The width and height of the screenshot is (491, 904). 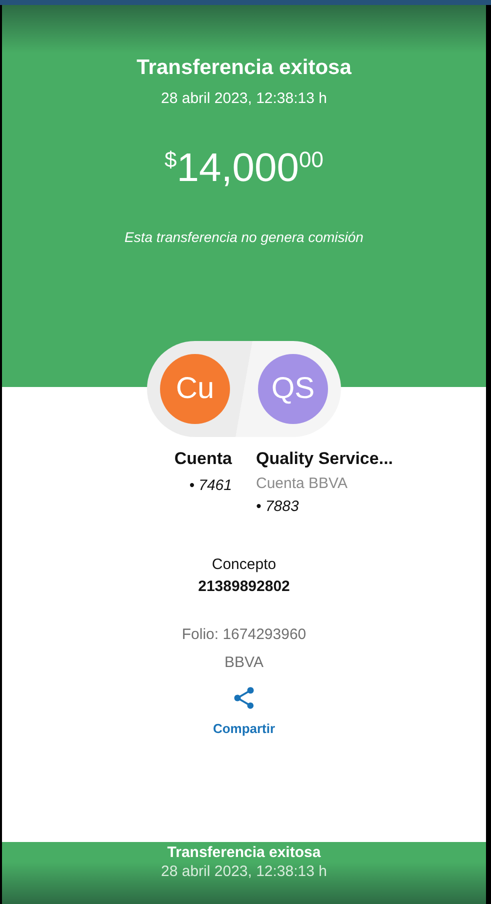 What do you see at coordinates (244, 662) in the screenshot?
I see `bank-name: BBVA` at bounding box center [244, 662].